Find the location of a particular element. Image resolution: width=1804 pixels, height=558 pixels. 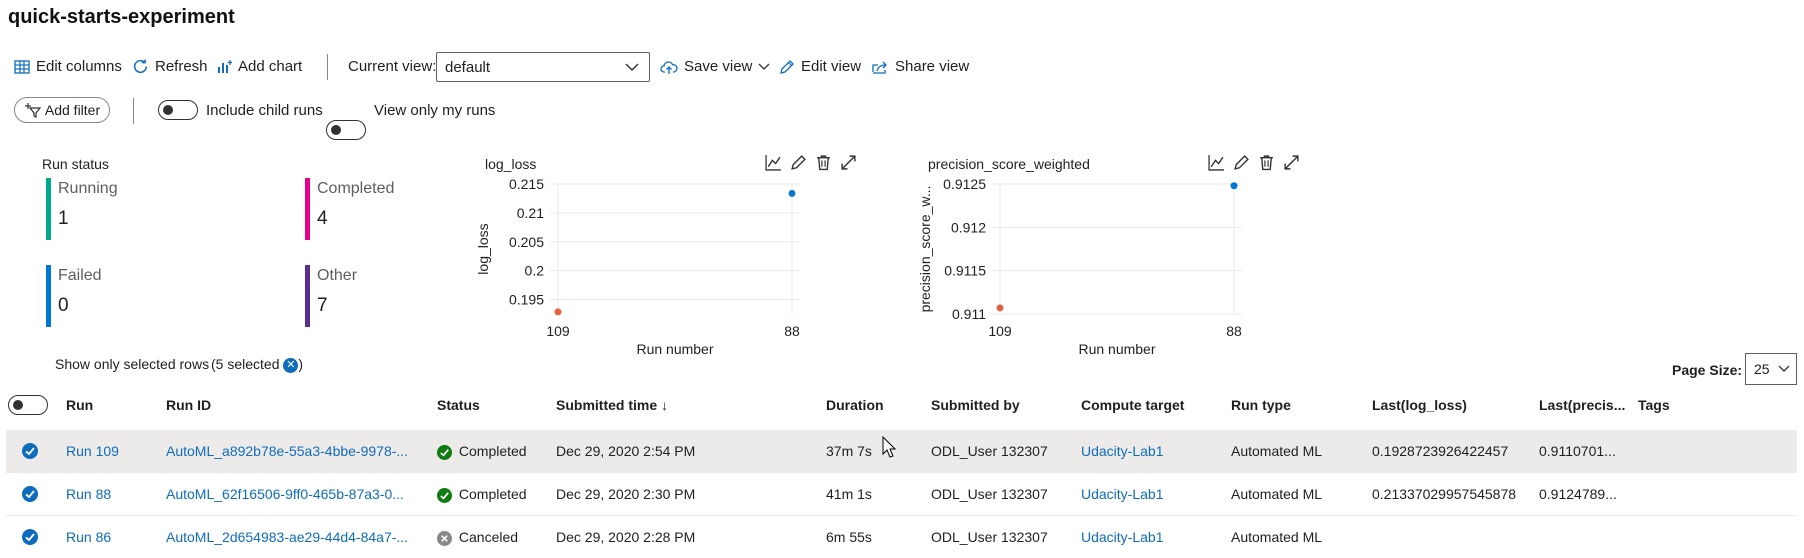

column-header-run-type: Run type is located at coordinates (1261, 405).